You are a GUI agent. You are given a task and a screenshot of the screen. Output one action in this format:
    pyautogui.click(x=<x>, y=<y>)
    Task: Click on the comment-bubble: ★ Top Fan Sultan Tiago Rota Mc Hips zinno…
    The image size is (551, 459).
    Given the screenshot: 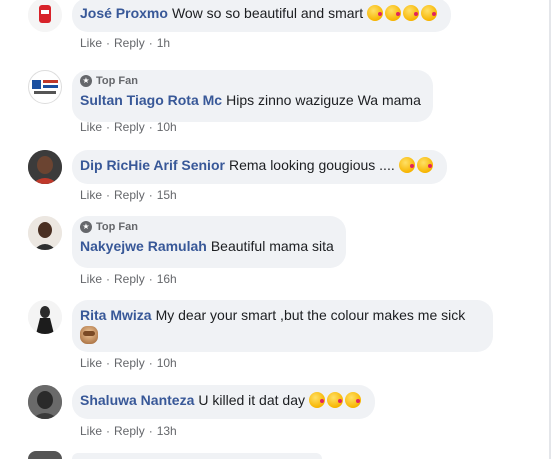 What is the action you would take?
    pyautogui.click(x=252, y=96)
    